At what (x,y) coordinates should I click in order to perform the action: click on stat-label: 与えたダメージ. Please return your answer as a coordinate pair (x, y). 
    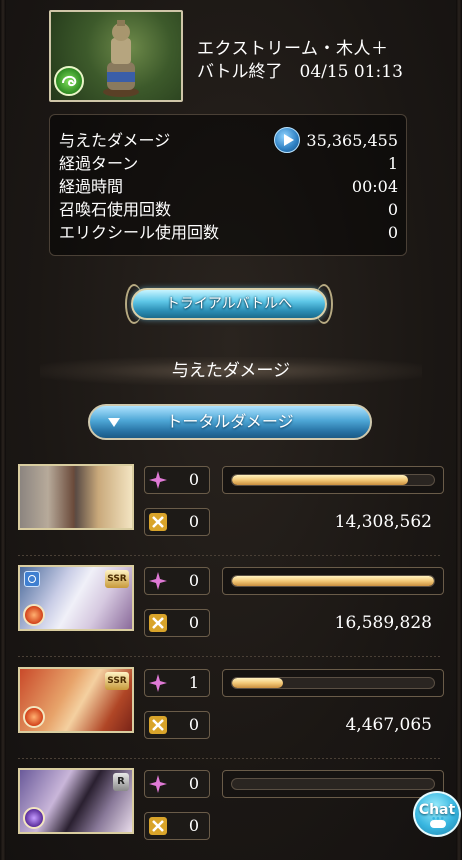
    Looking at the image, I should click on (115, 140).